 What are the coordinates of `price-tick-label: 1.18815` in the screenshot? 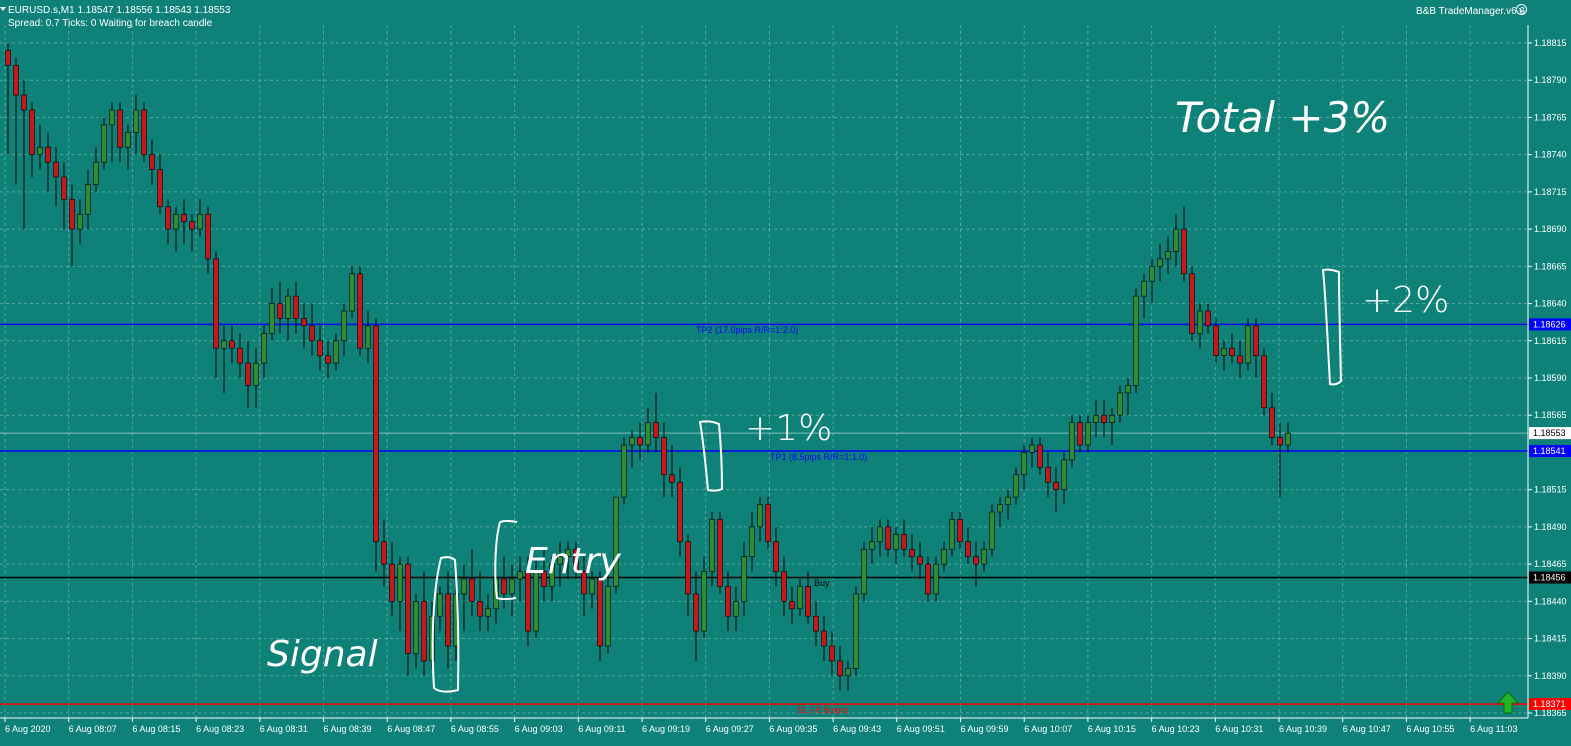 It's located at (1550, 43).